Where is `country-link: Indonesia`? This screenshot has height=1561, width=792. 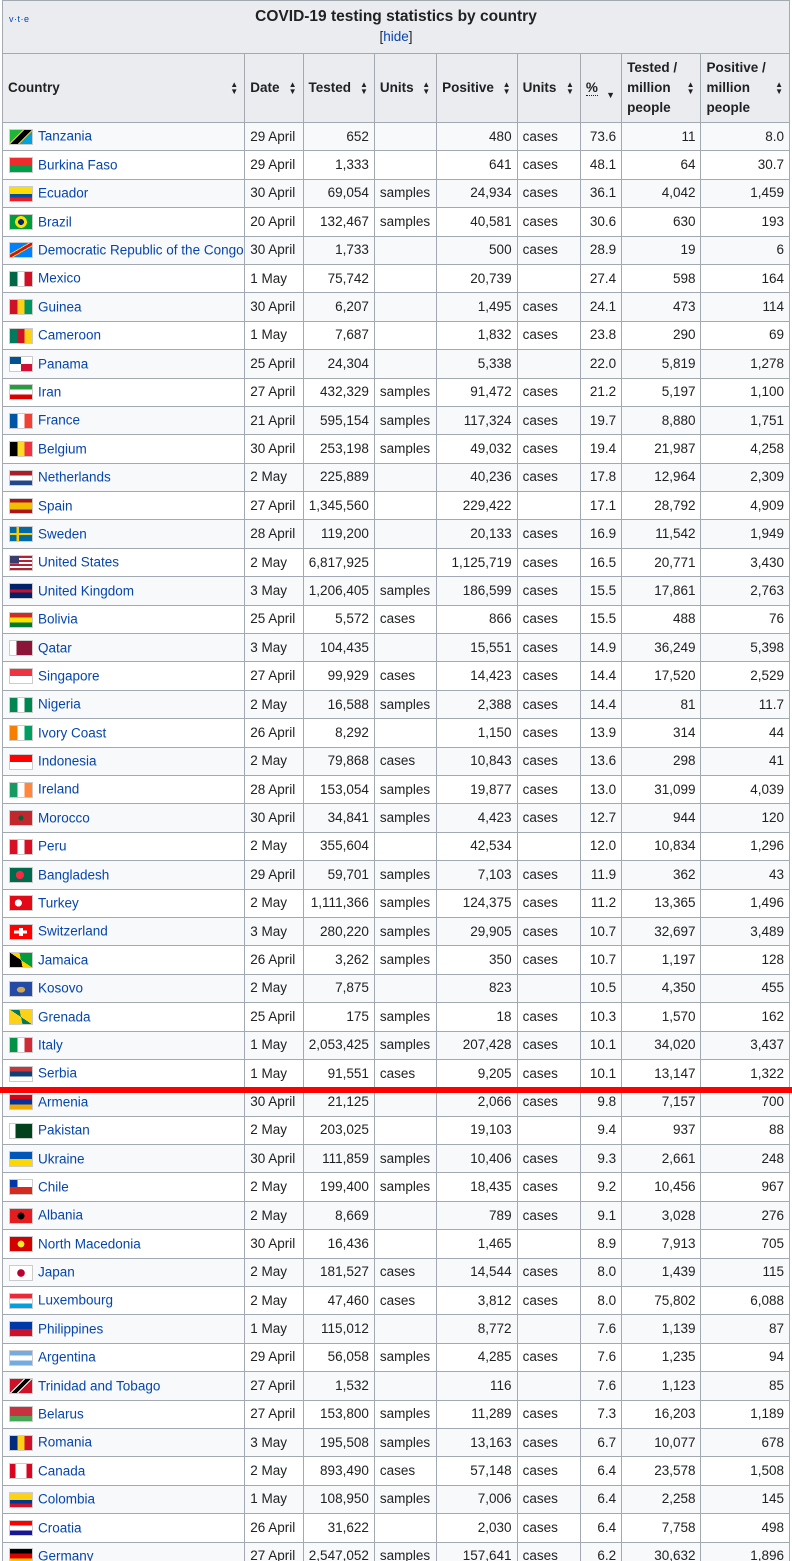
country-link: Indonesia is located at coordinates (67, 761).